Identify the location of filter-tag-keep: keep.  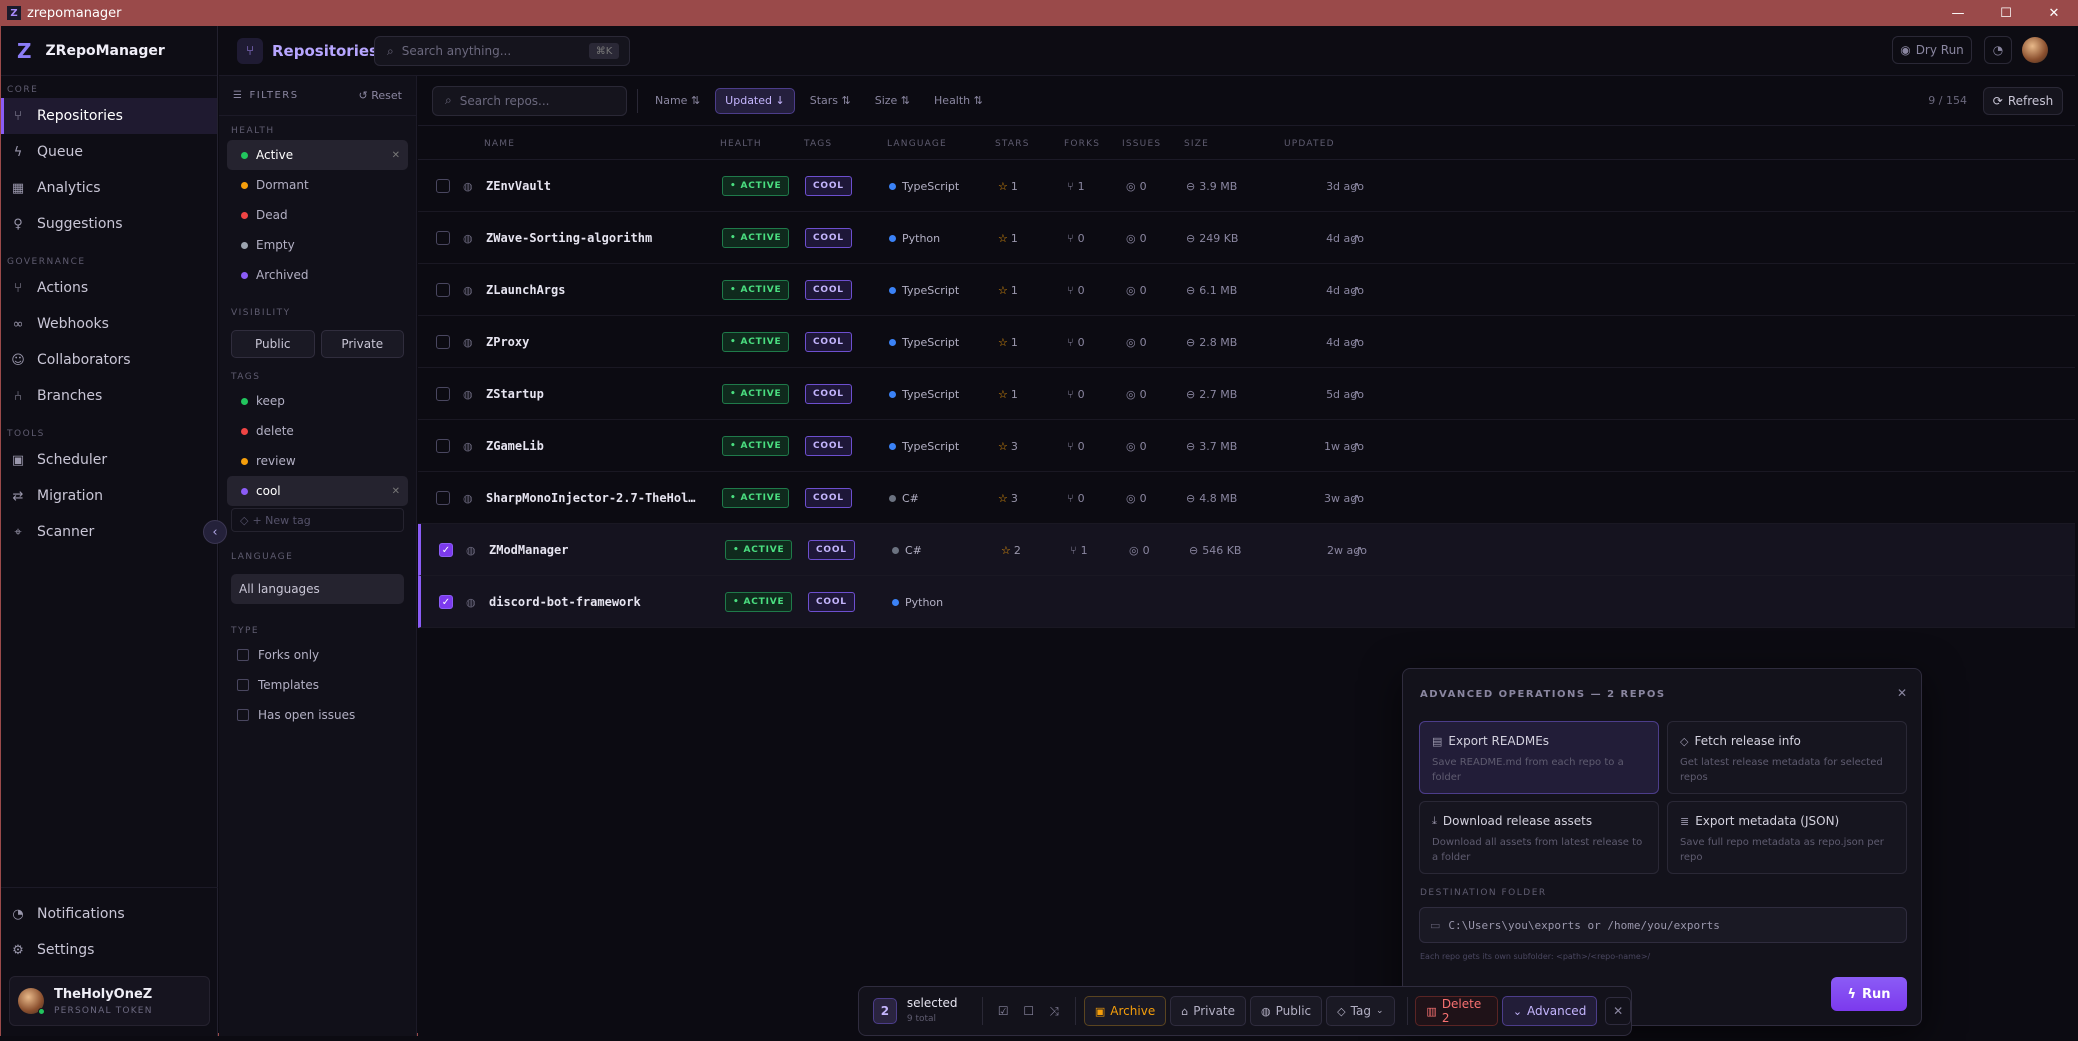
(317, 401).